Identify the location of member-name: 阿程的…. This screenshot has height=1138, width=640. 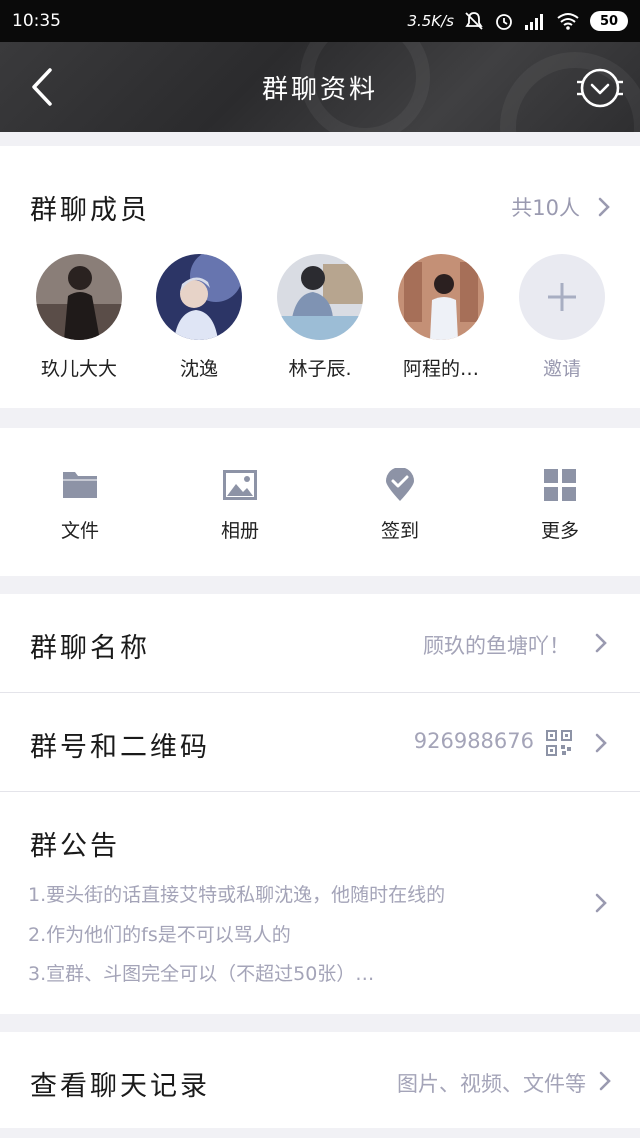
(440, 369).